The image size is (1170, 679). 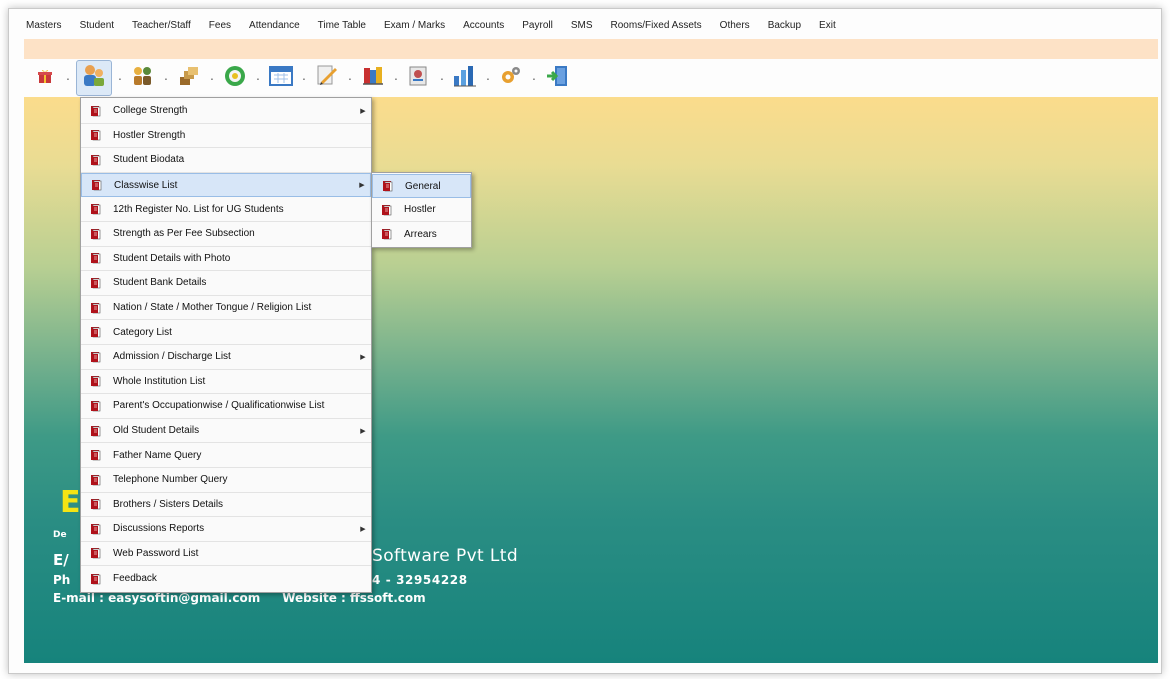 I want to click on menubar-item: Backup, so click(x=784, y=26).